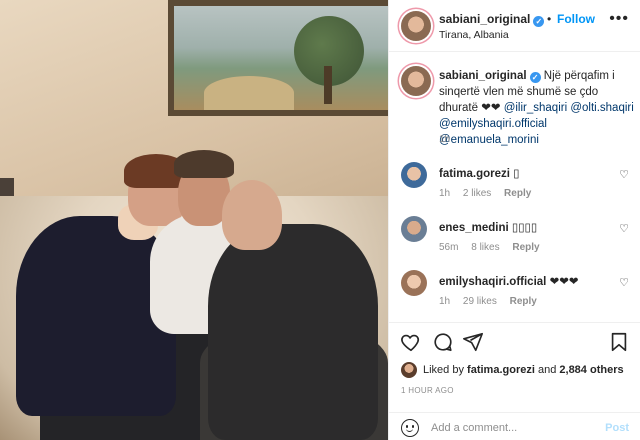 This screenshot has width=640, height=440. I want to click on mention-link: @ilir_shaqiri, so click(535, 108).